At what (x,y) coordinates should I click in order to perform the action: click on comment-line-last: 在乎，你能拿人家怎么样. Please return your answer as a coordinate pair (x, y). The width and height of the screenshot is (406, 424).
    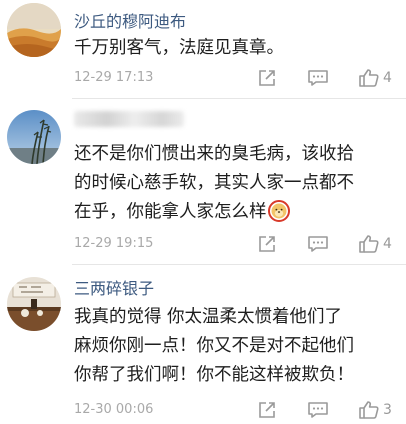
    Looking at the image, I should click on (234, 212).